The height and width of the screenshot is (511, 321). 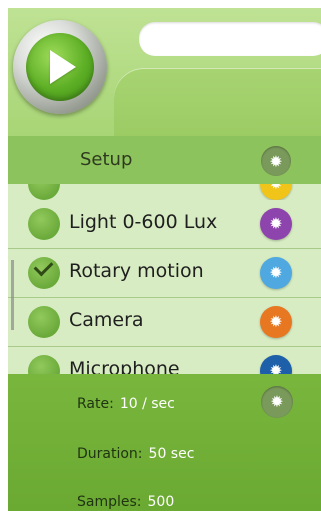 I want to click on sensor-label: Camera, so click(x=106, y=320).